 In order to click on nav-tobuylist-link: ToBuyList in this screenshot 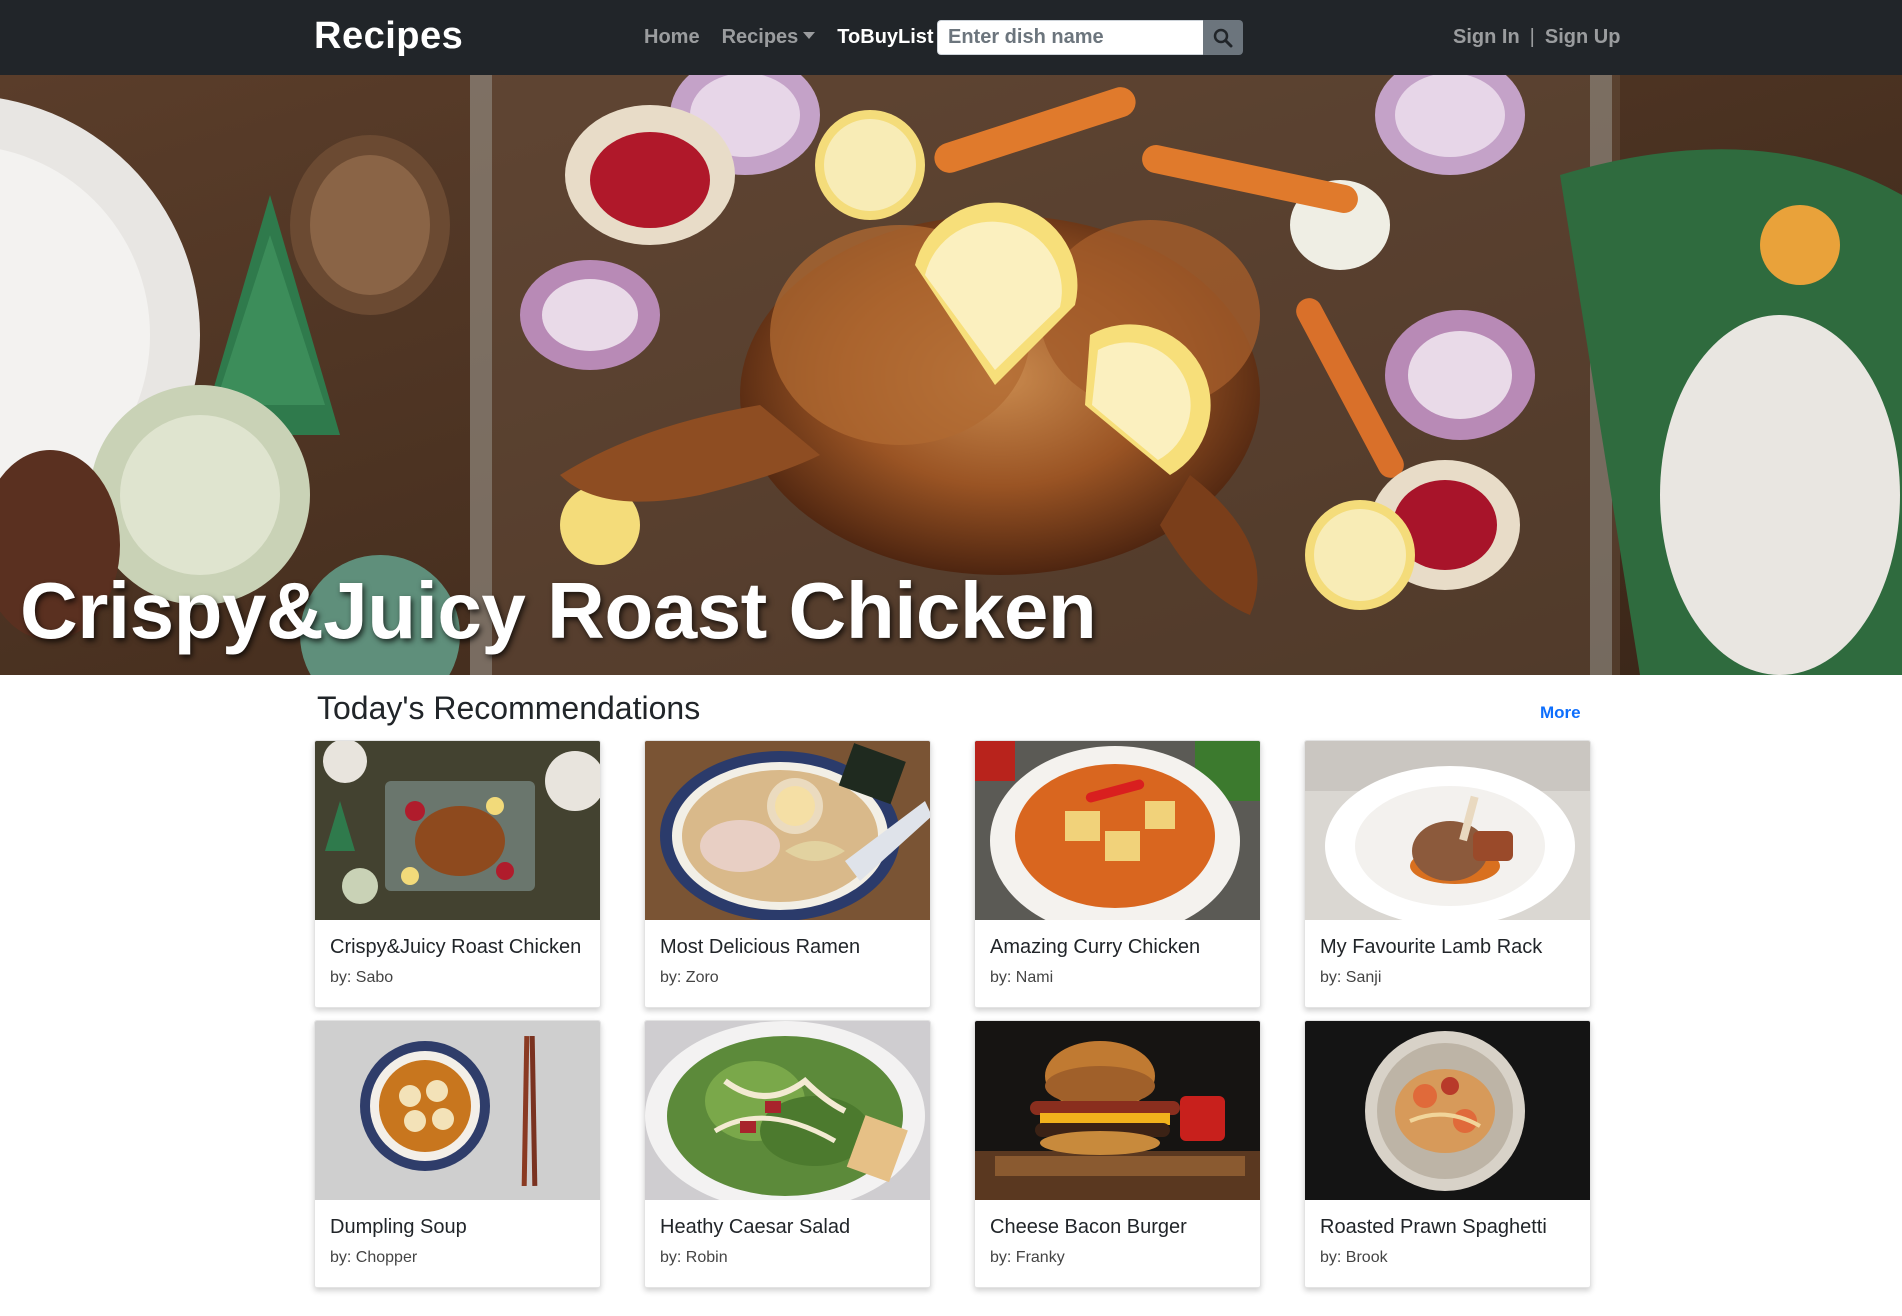, I will do `click(885, 37)`.